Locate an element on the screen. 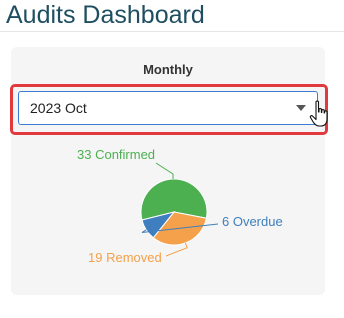  data-label-overdue: 6 Overdue is located at coordinates (252, 221).